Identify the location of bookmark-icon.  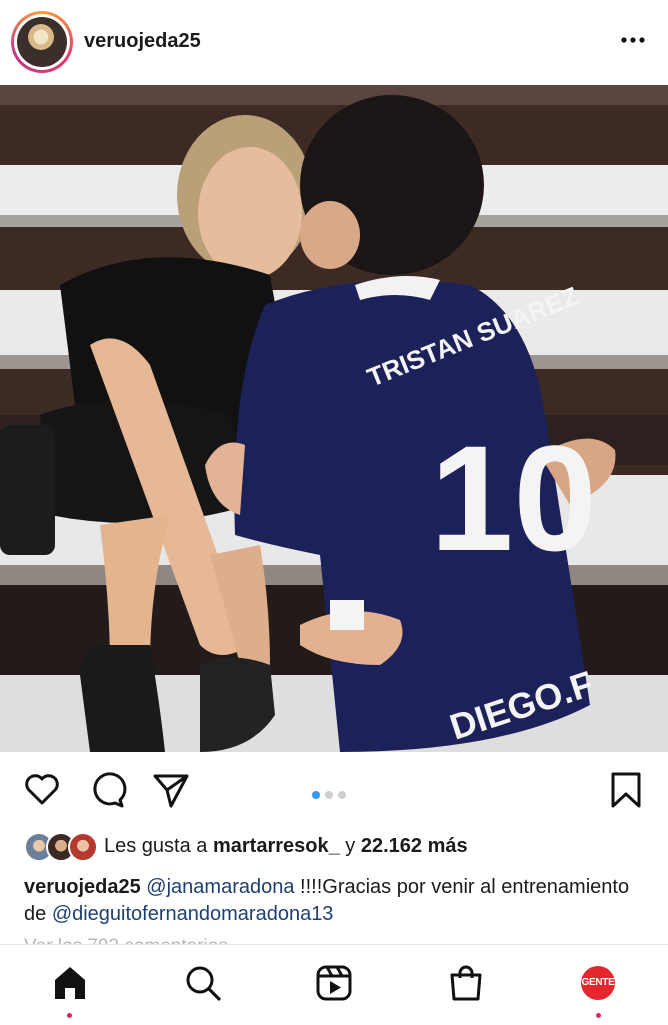
(626, 790).